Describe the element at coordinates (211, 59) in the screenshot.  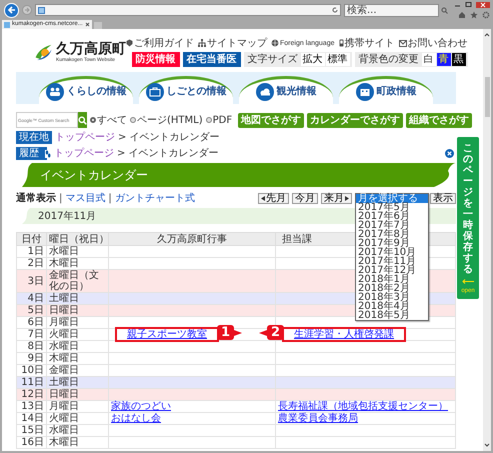
I see `alert-button: 在宅当番医` at that location.